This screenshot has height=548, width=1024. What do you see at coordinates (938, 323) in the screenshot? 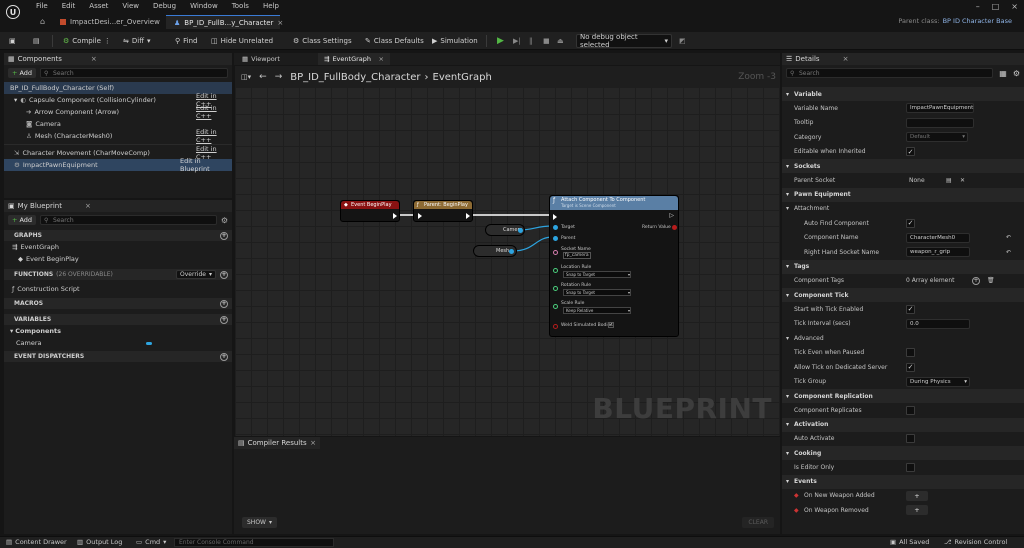
I see `tick-interval-field: 0.0` at bounding box center [938, 323].